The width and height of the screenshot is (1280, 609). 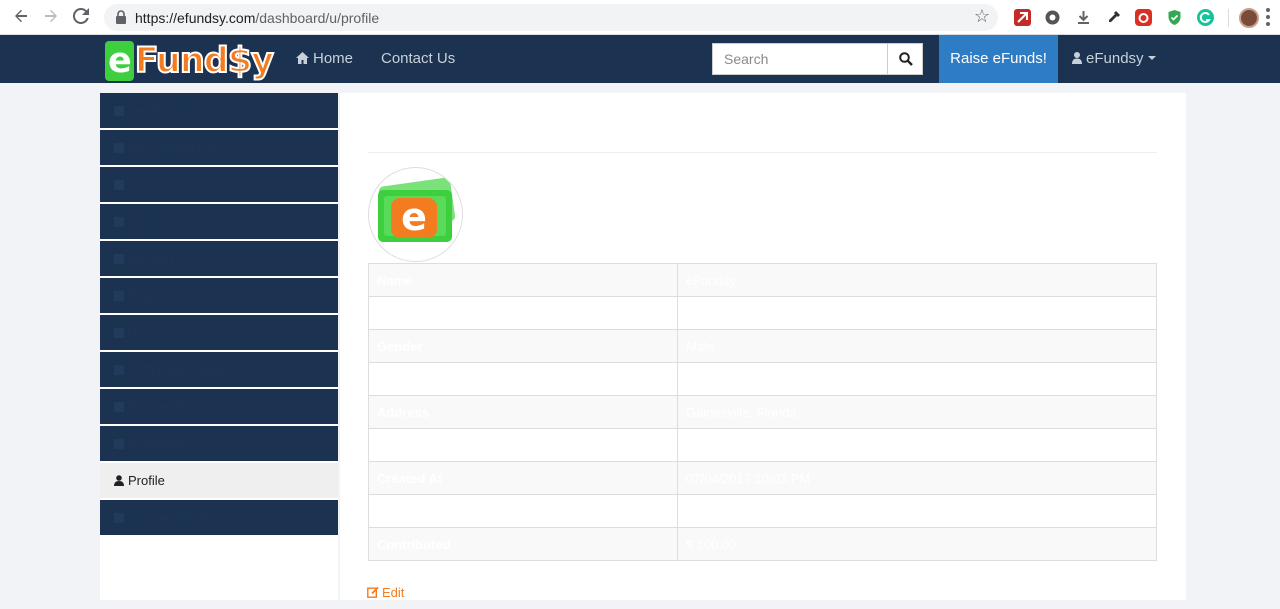 What do you see at coordinates (146, 295) in the screenshot?
I see `sidebar-item-label: Pages` at bounding box center [146, 295].